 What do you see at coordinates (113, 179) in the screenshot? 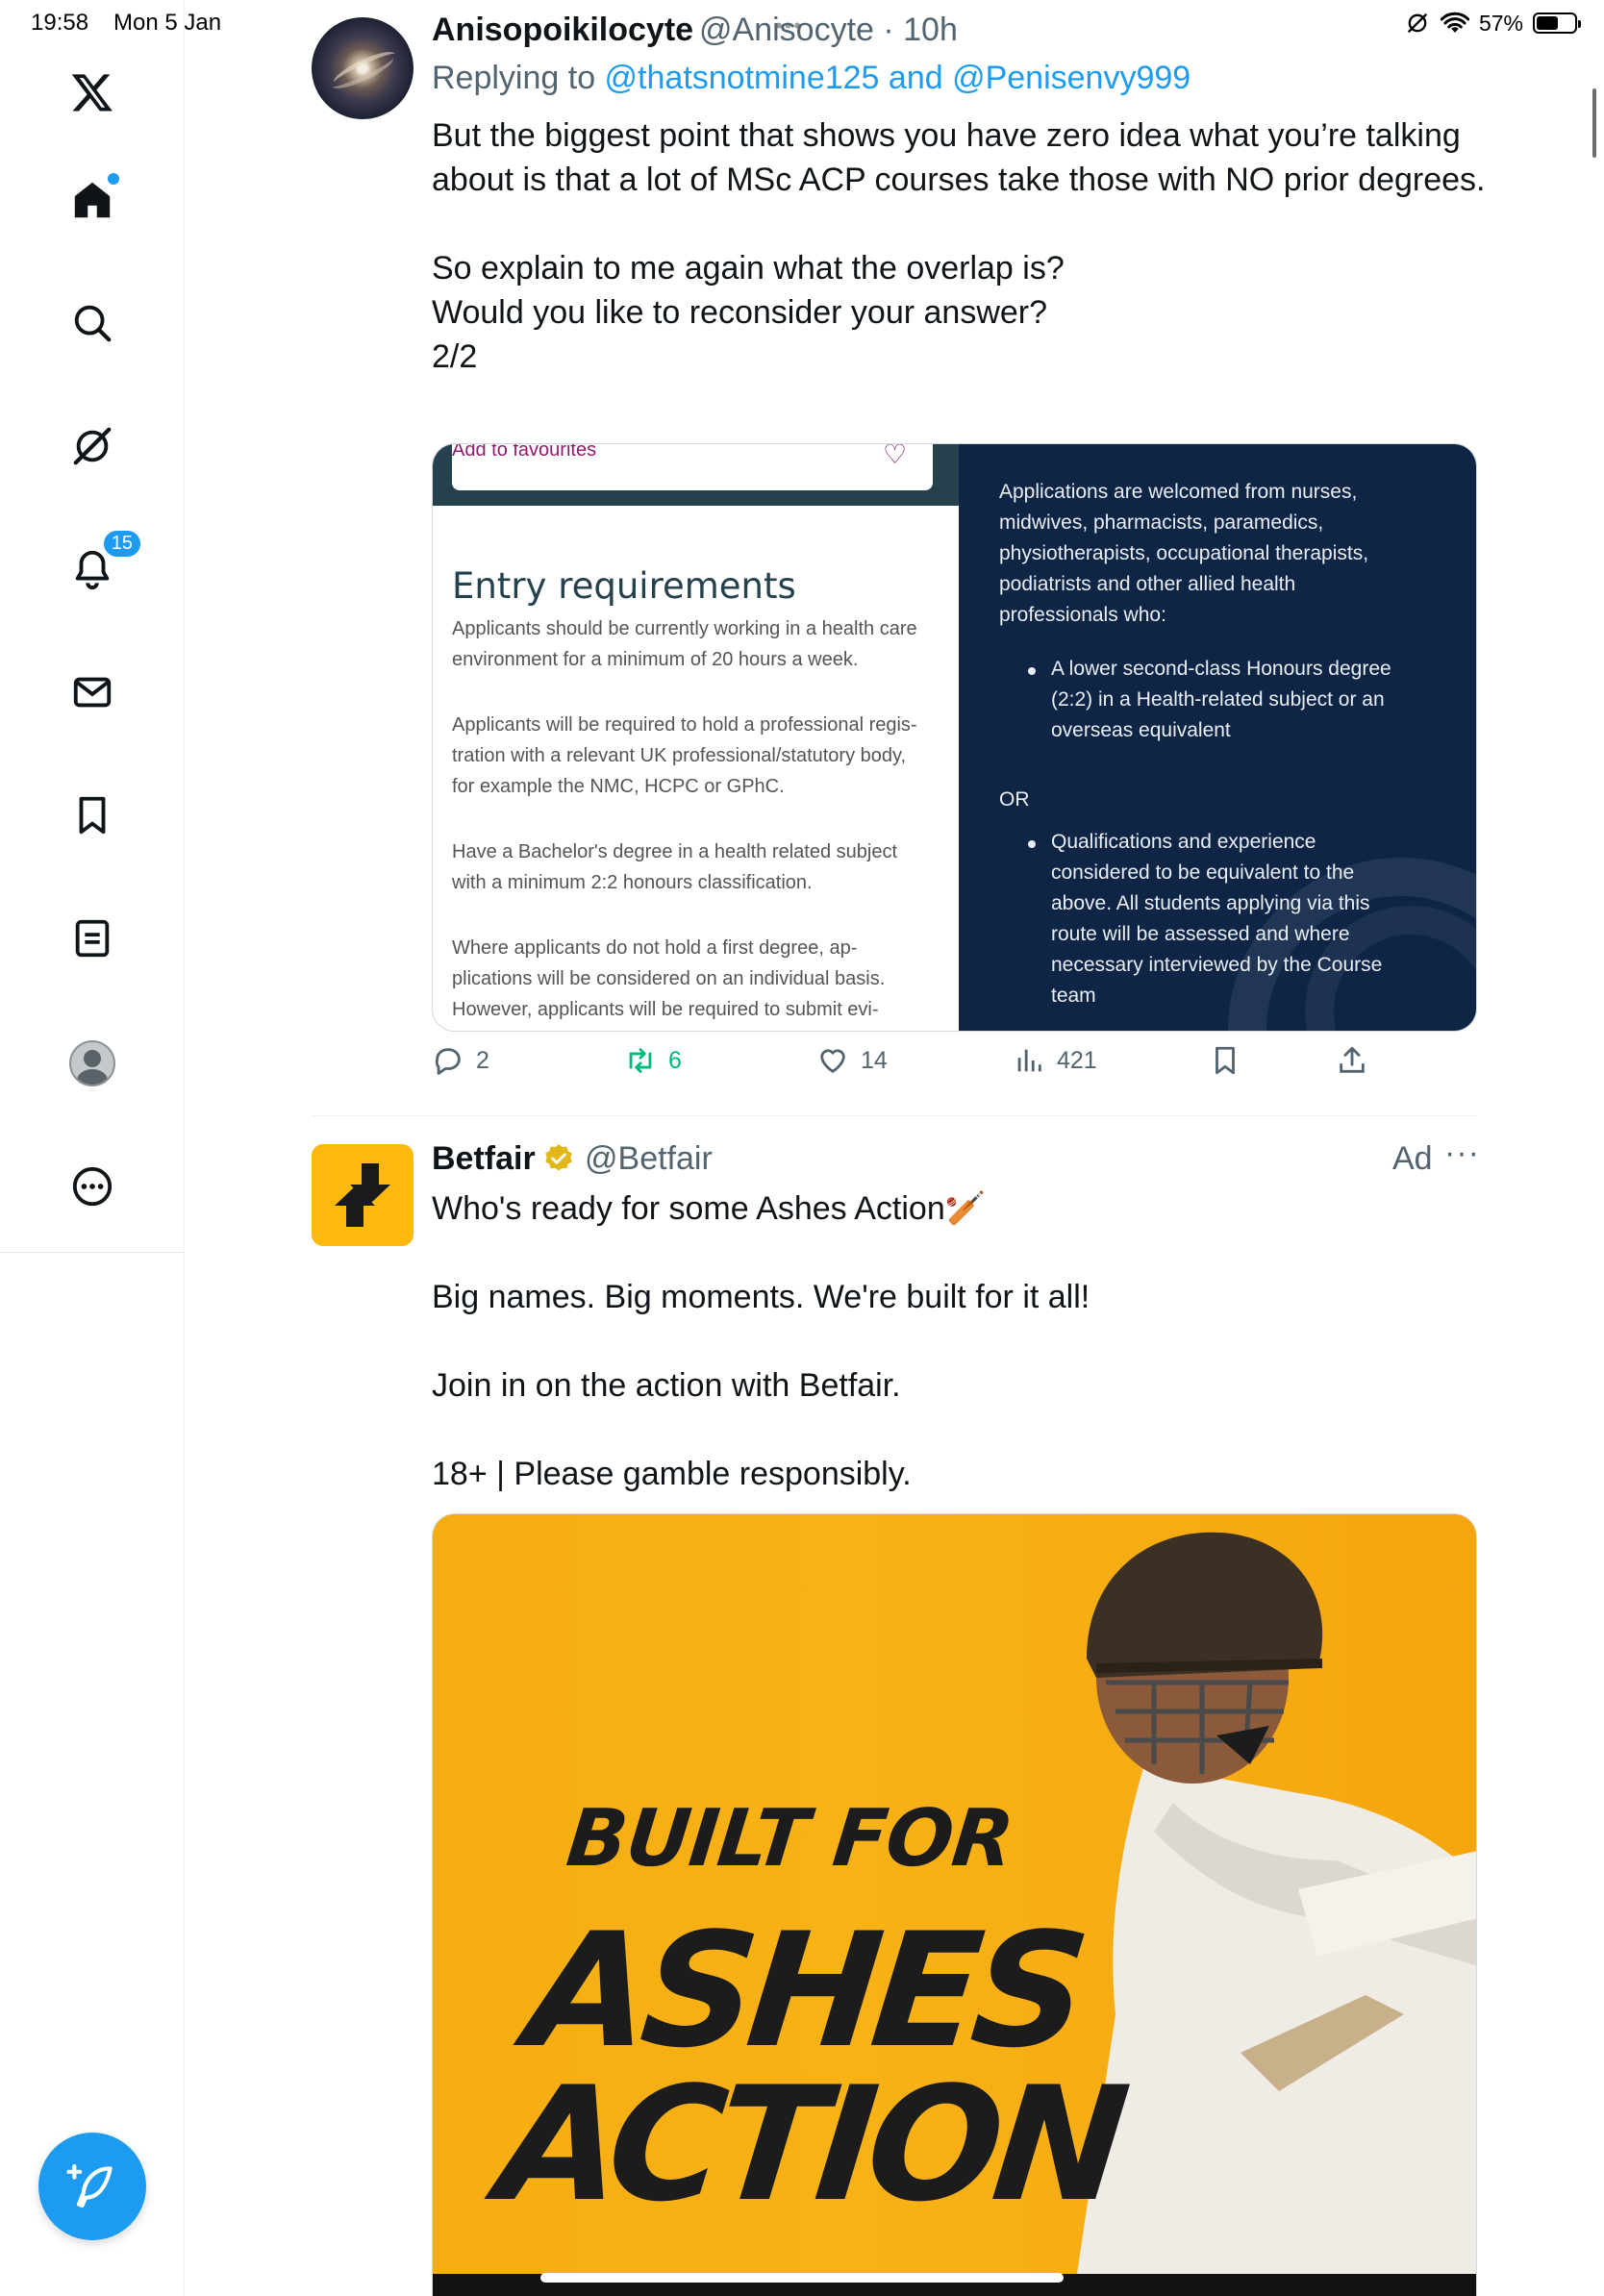
I see `home-unread-dot` at bounding box center [113, 179].